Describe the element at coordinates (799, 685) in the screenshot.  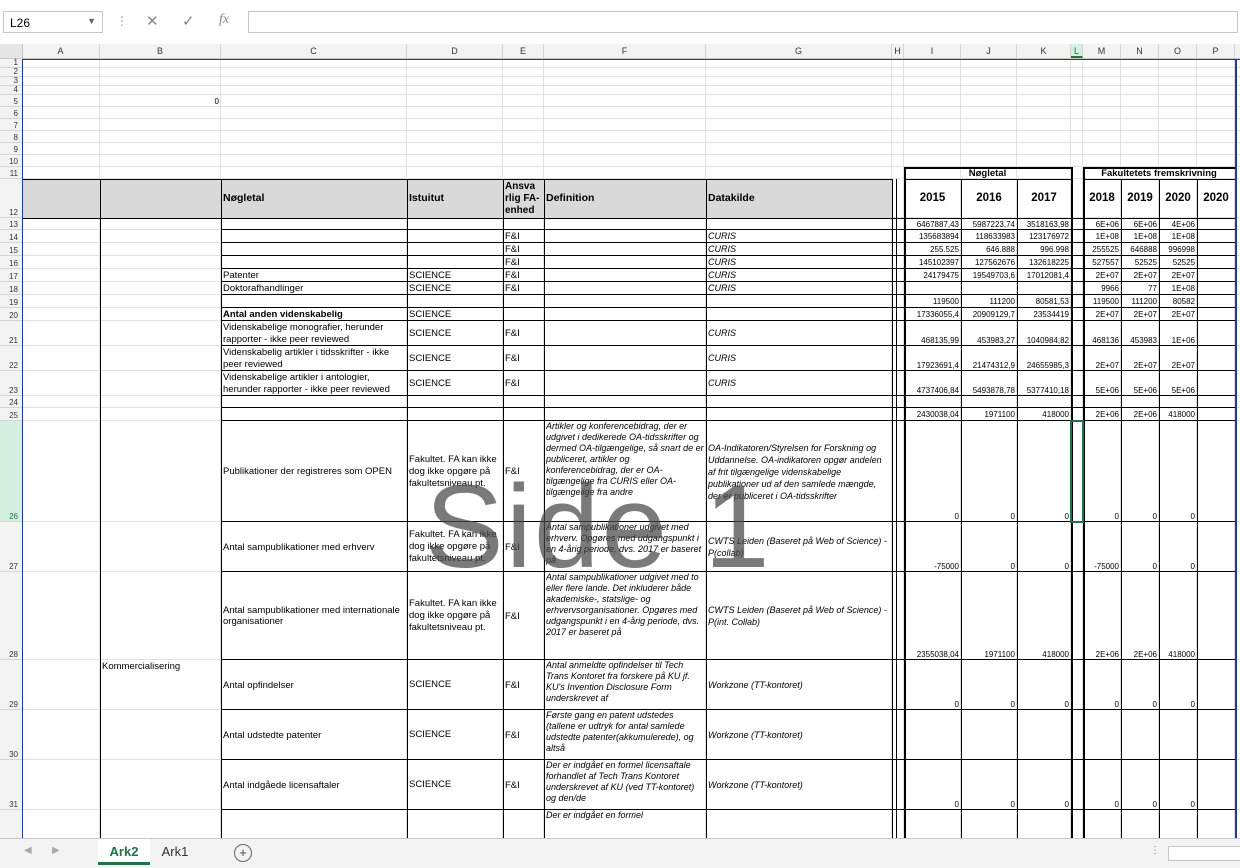
I see `cell-datakilde: Workzone (TT-kontoret)` at that location.